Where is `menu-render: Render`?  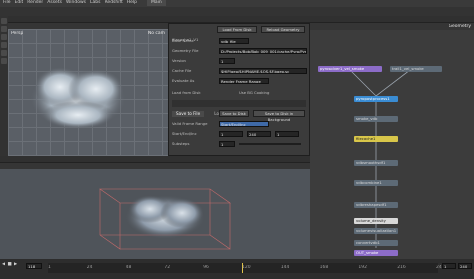
menu-render: Render is located at coordinates (35, 3).